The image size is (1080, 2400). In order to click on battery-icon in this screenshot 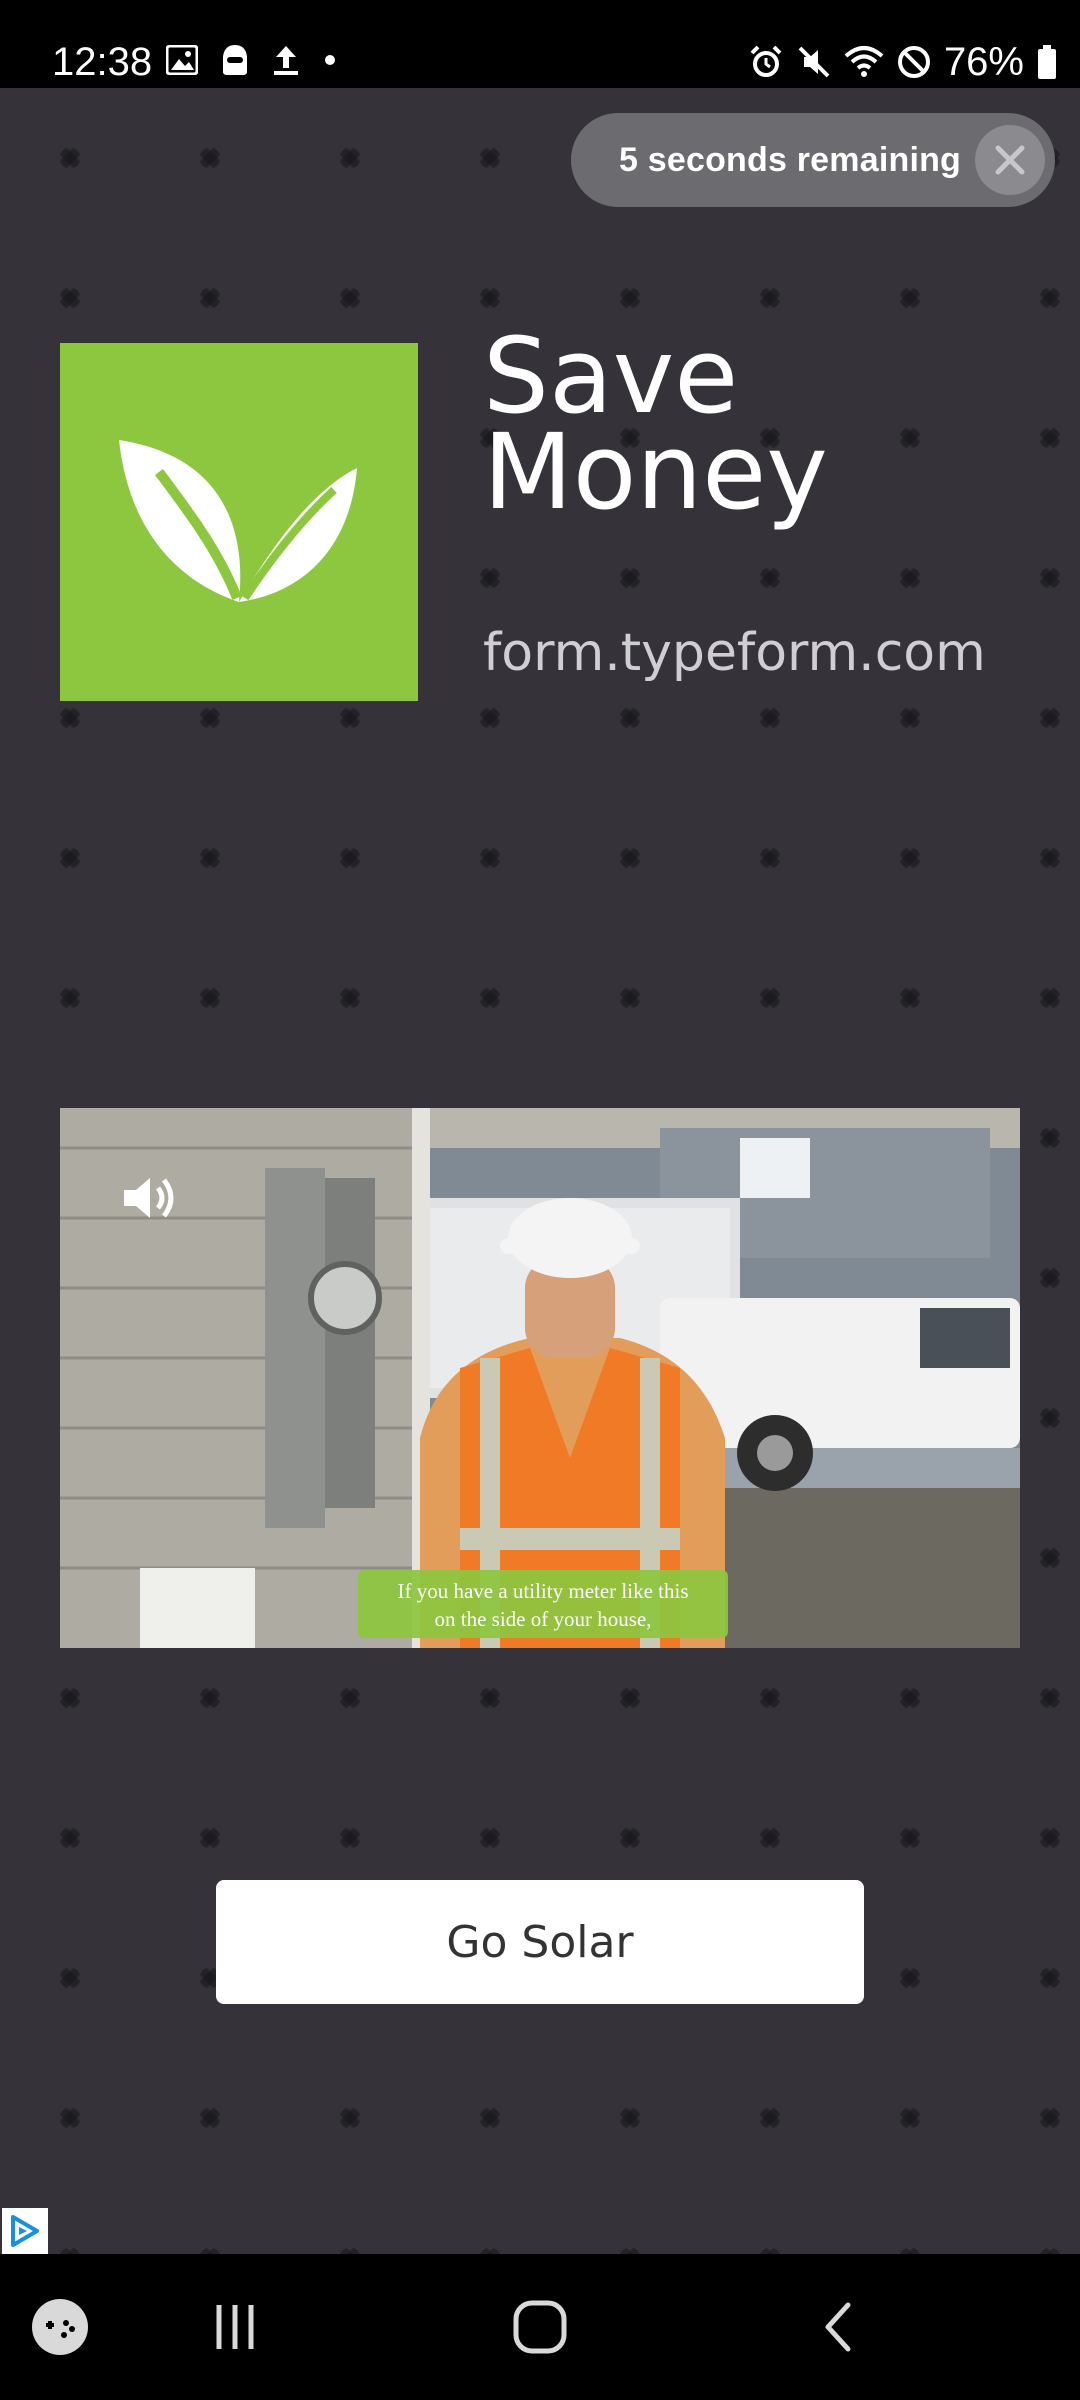, I will do `click(1047, 62)`.